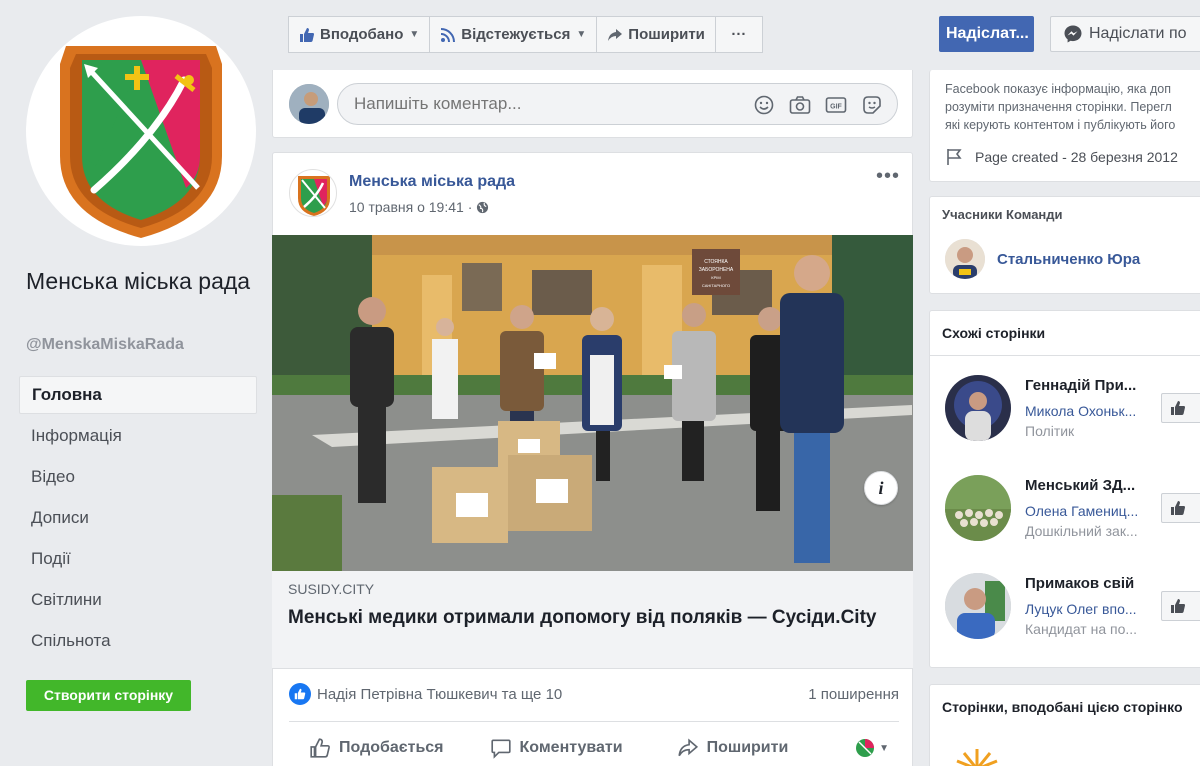 This screenshot has height=766, width=1200. I want to click on share-page-label: Поширити, so click(666, 34).